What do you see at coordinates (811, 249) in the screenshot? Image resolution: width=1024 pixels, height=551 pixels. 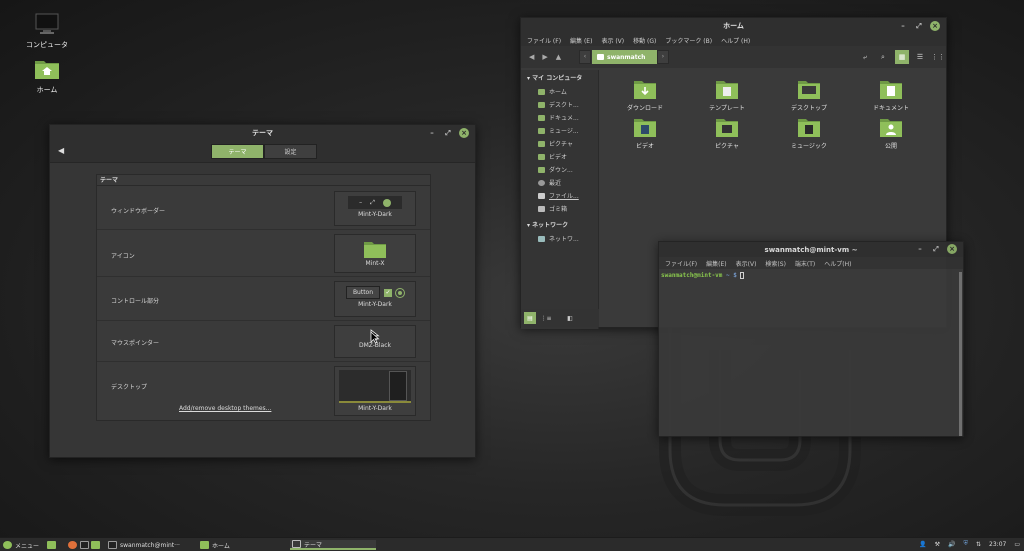 I see `terminal-titlebar: swanmatch@mint-vm ~ – ⤢ ×` at bounding box center [811, 249].